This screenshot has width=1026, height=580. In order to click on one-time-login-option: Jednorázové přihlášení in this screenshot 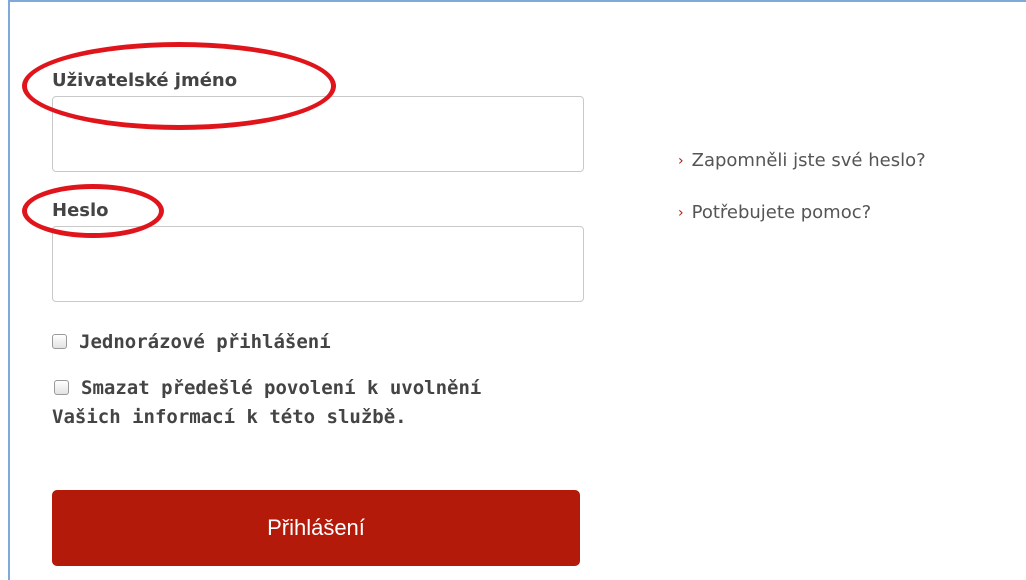, I will do `click(282, 342)`.